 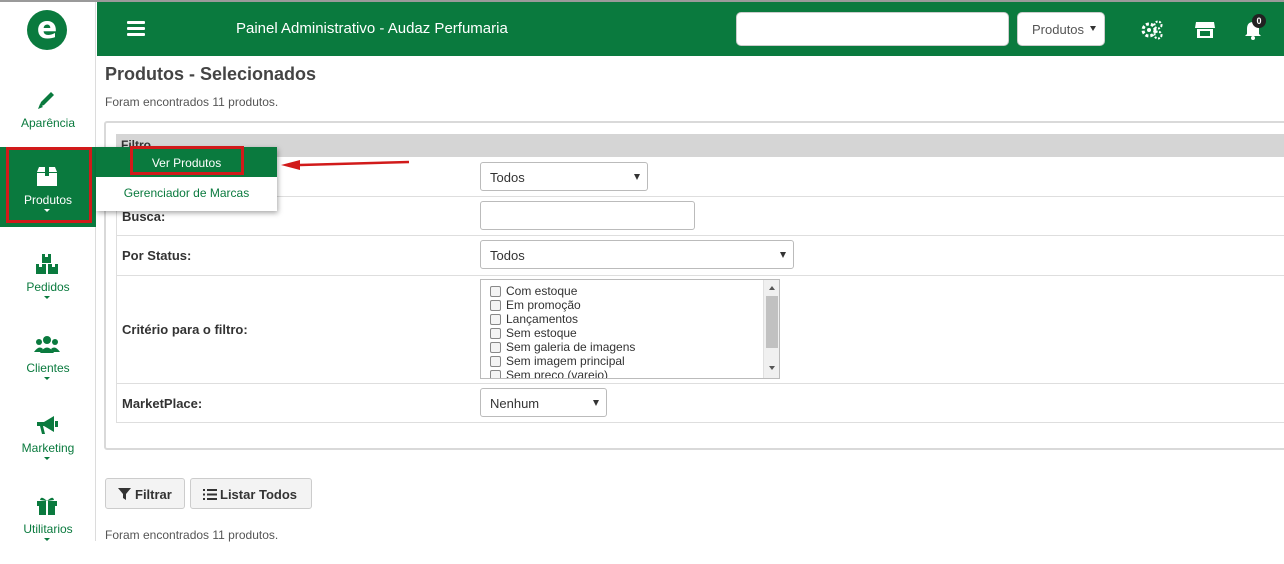 I want to click on sidebar-item-aparencia: Aparência, so click(x=48, y=118).